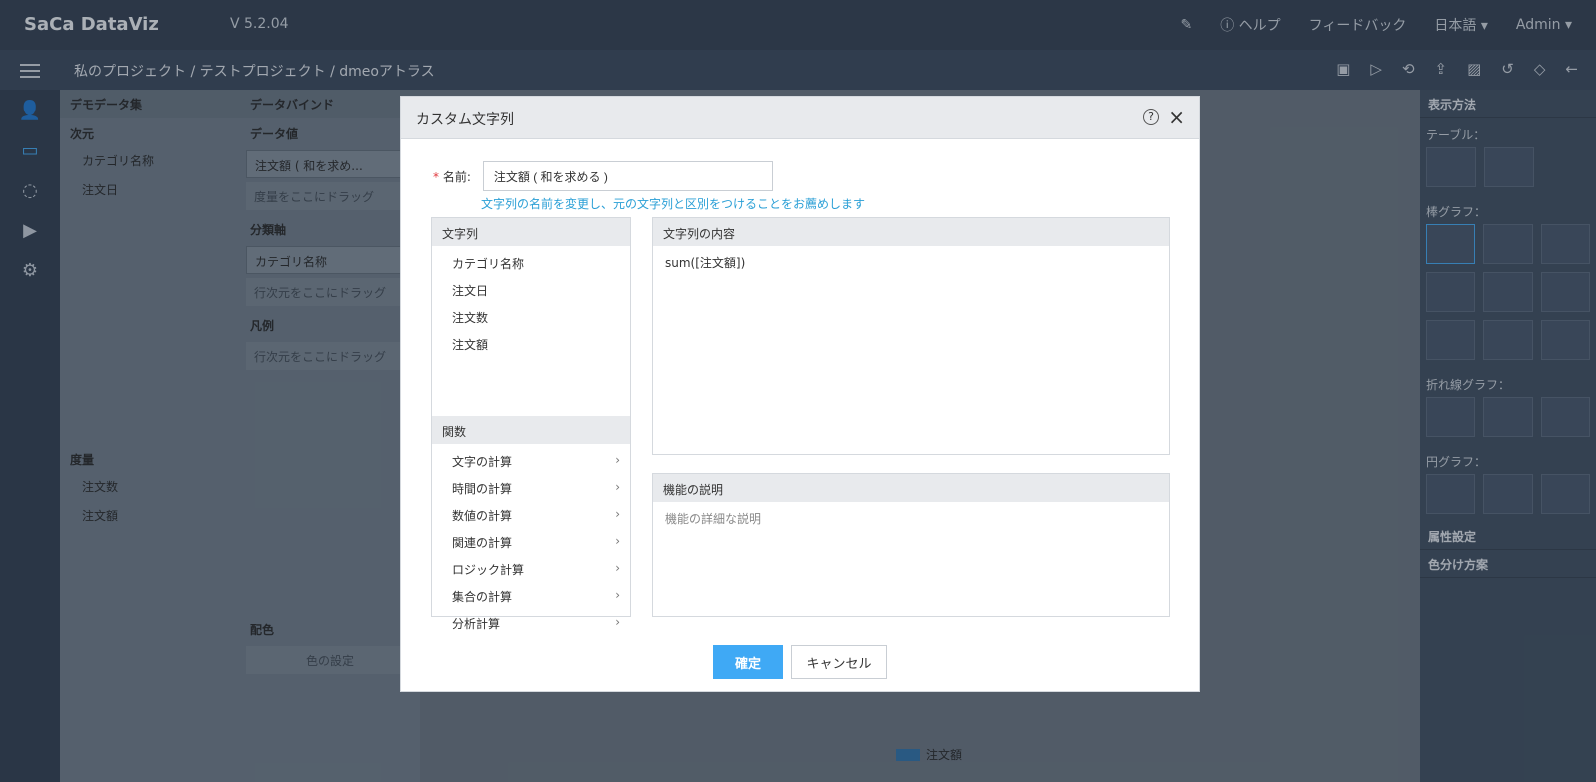 This screenshot has width=1596, height=782. I want to click on ok-button: 確定, so click(748, 662).